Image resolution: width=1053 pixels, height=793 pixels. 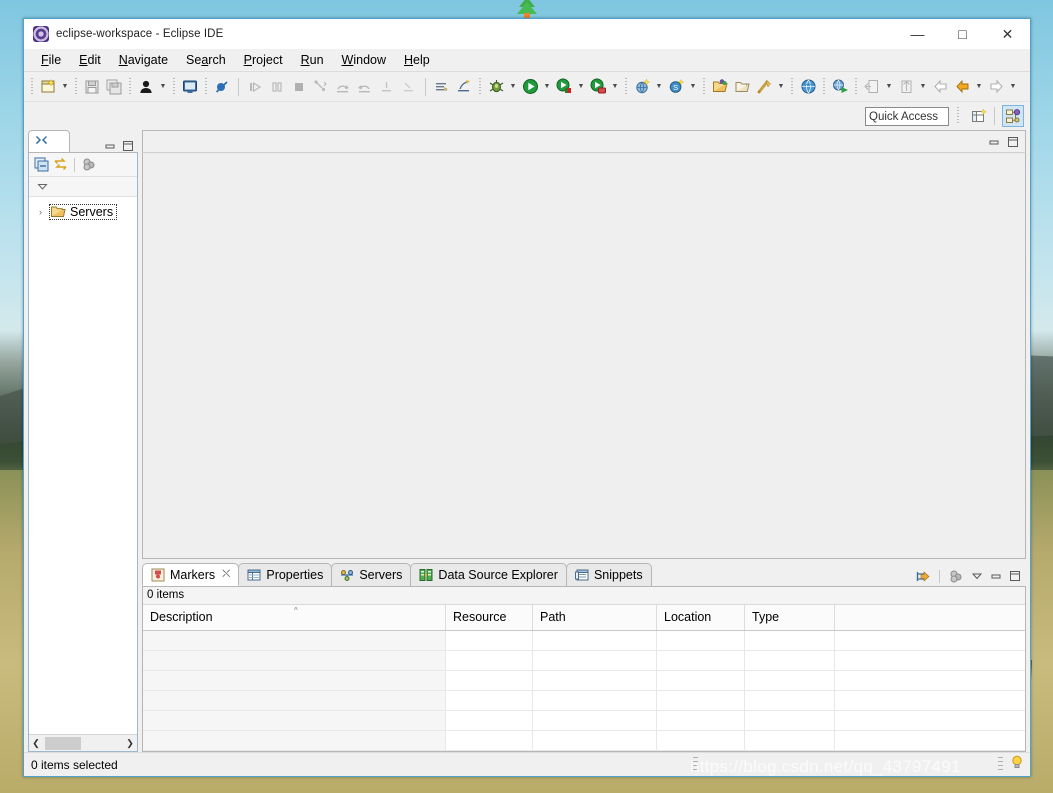 I want to click on column-header-type: Type, so click(x=790, y=617).